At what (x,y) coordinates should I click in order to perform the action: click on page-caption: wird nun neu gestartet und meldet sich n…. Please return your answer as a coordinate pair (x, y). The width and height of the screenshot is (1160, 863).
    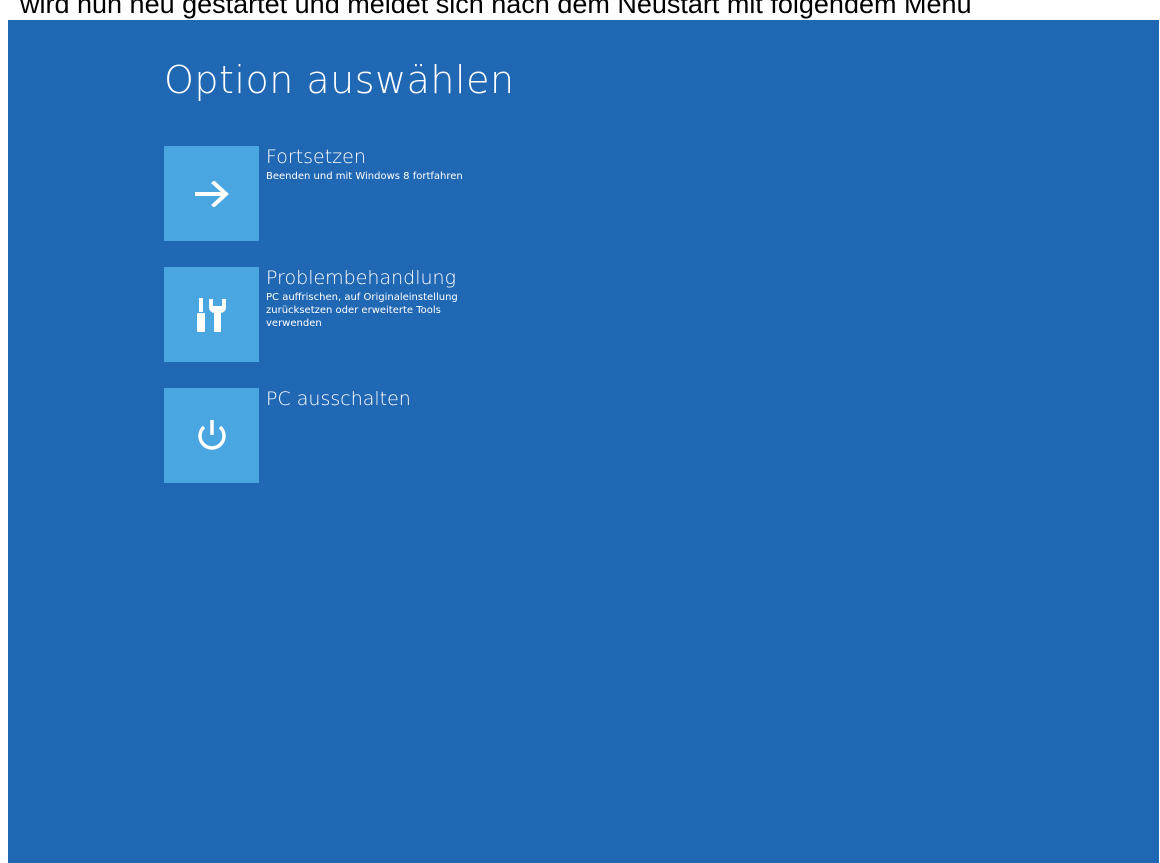
    Looking at the image, I should click on (496, 9).